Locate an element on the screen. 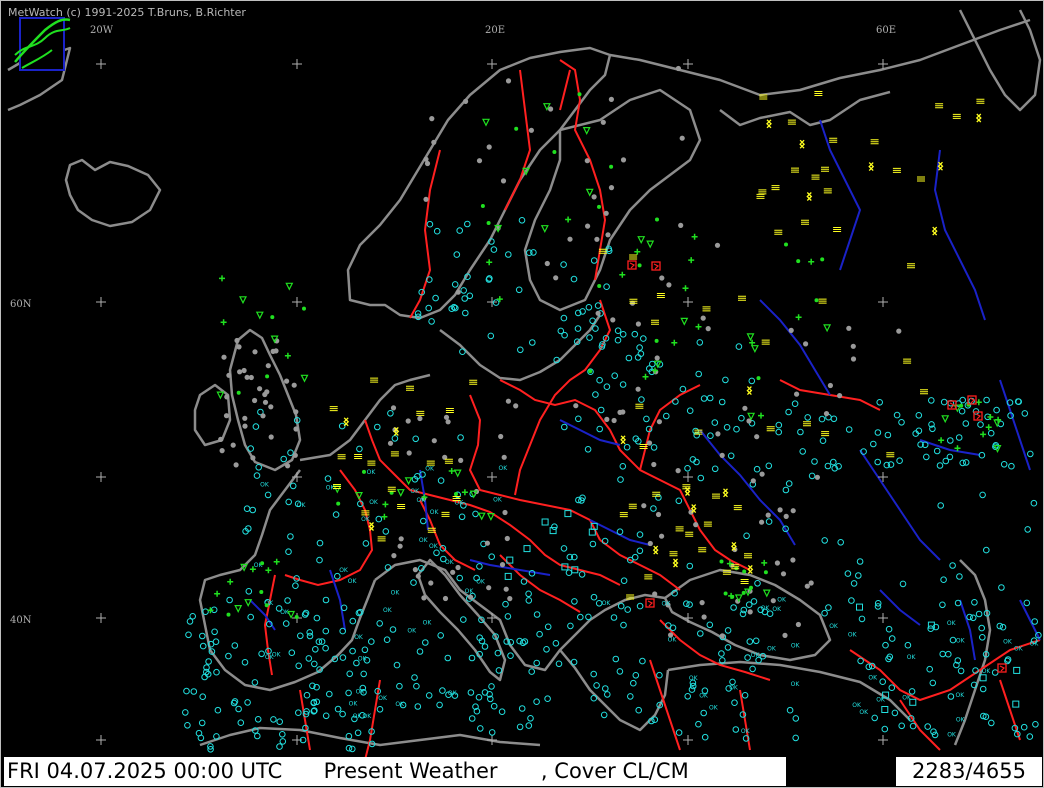 The image size is (1044, 788). status-parameter: Present Weather is located at coordinates (410, 771).